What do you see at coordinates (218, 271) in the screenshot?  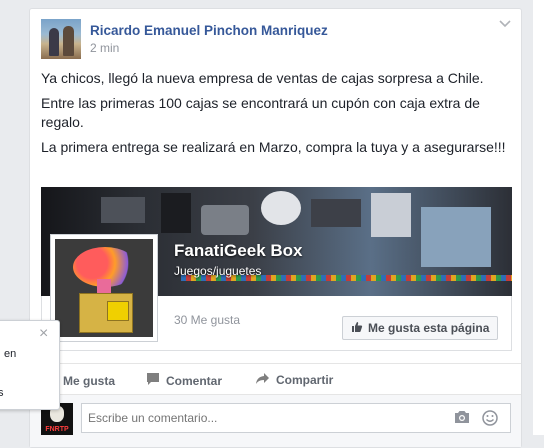 I see `page-category: Juegos/juguetes` at bounding box center [218, 271].